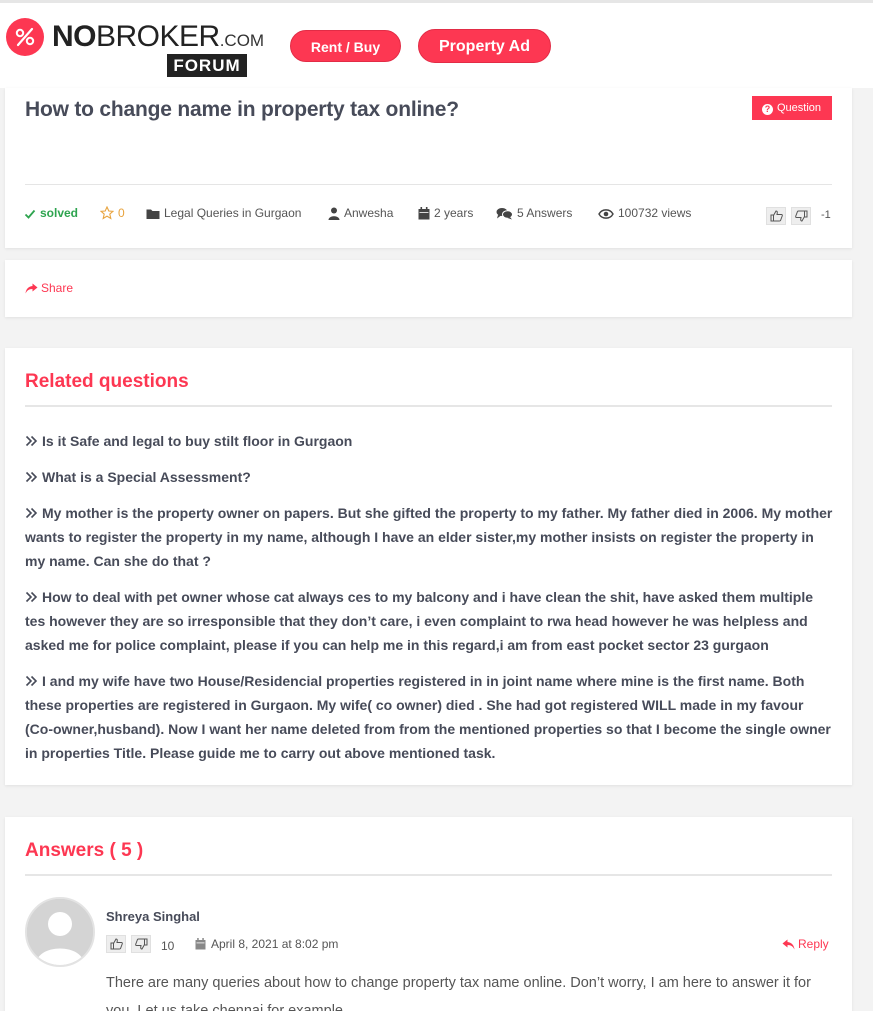 The width and height of the screenshot is (873, 1011). I want to click on question-badge: ? Question, so click(792, 108).